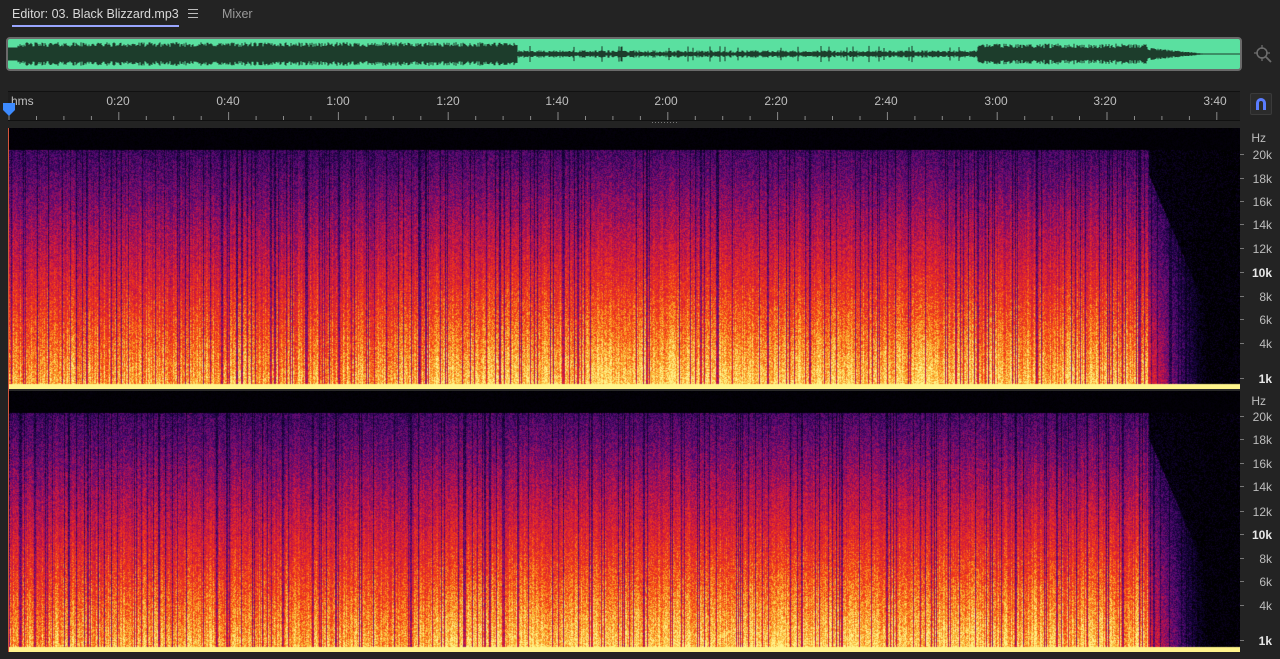  Describe the element at coordinates (118, 101) in the screenshot. I see `ruler-label: 0:20` at that location.